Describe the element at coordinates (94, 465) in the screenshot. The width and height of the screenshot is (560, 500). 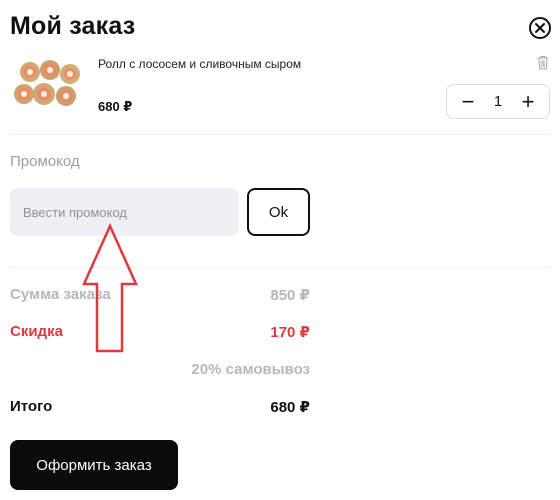
I see `checkout-button: Оформить заказ` at that location.